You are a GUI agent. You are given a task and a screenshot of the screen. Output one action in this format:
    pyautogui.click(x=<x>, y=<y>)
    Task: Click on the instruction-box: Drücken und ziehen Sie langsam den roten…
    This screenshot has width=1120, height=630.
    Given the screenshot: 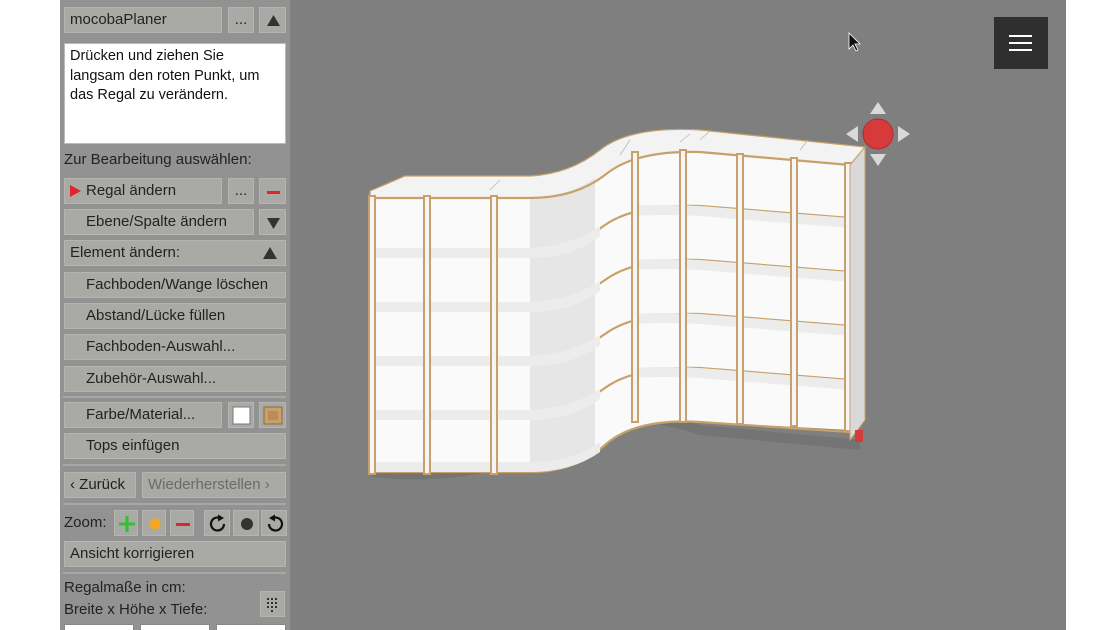 What is the action you would take?
    pyautogui.click(x=175, y=93)
    